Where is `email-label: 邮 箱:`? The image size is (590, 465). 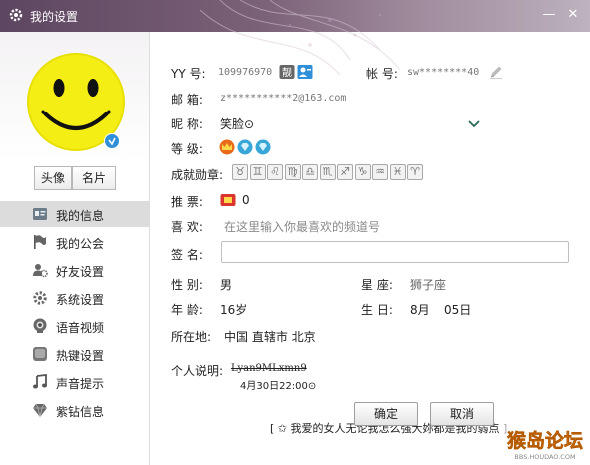 email-label: 邮 箱: is located at coordinates (187, 100).